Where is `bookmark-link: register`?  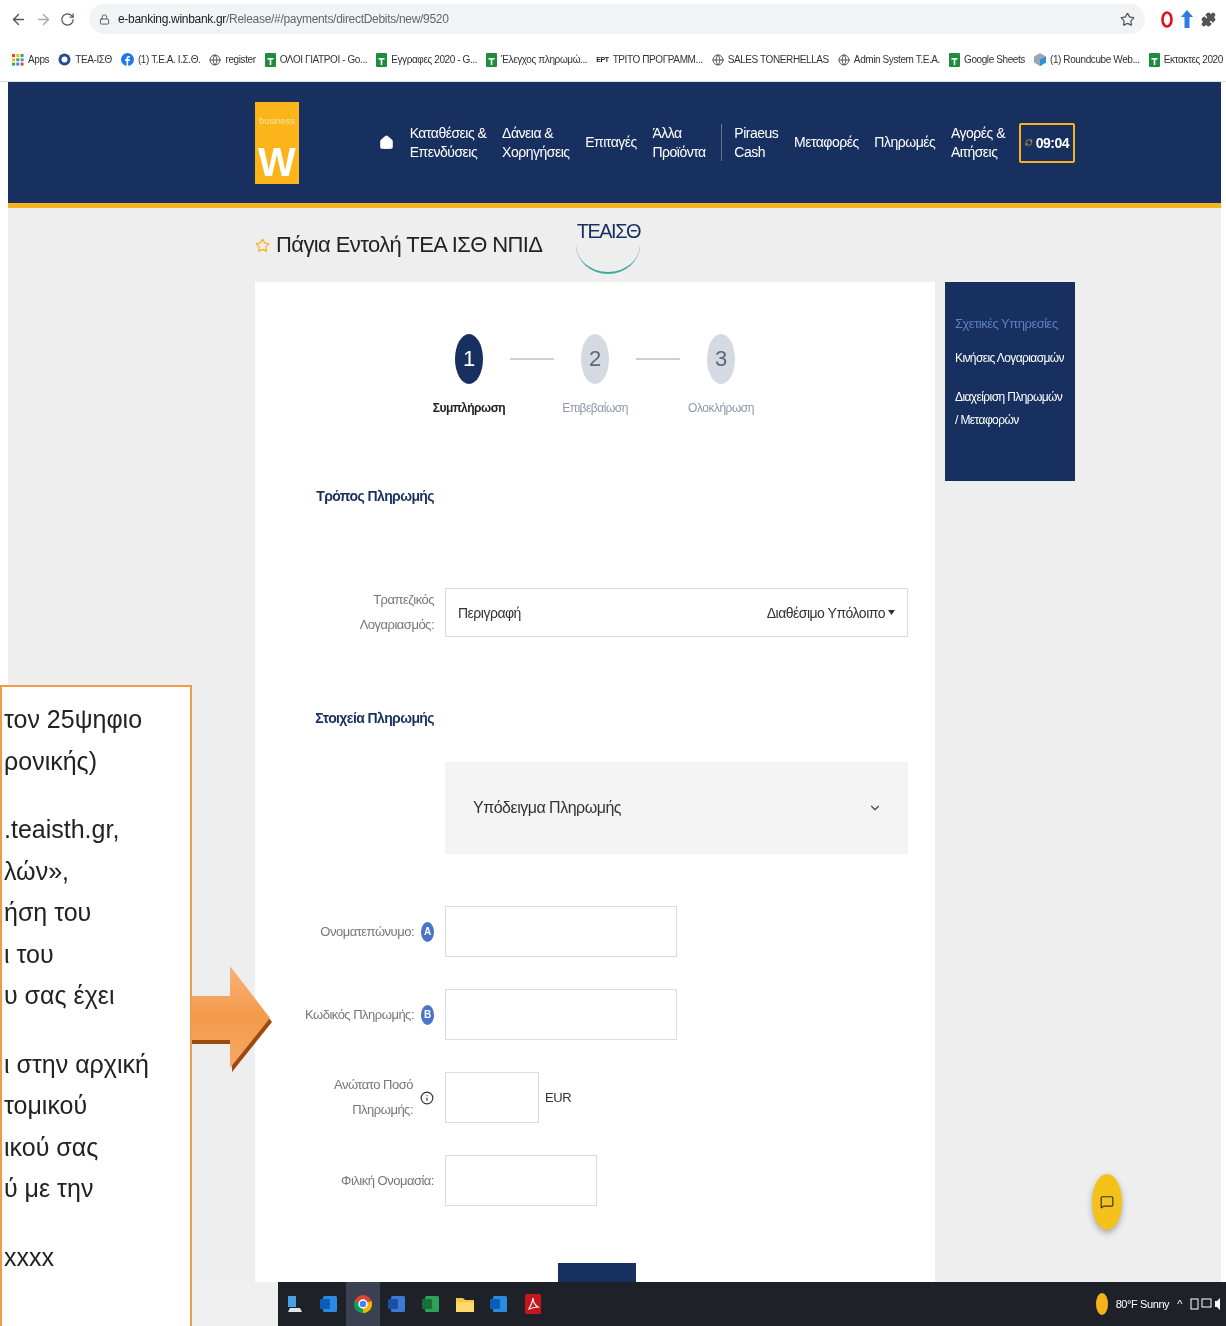
bookmark-link: register is located at coordinates (232, 59).